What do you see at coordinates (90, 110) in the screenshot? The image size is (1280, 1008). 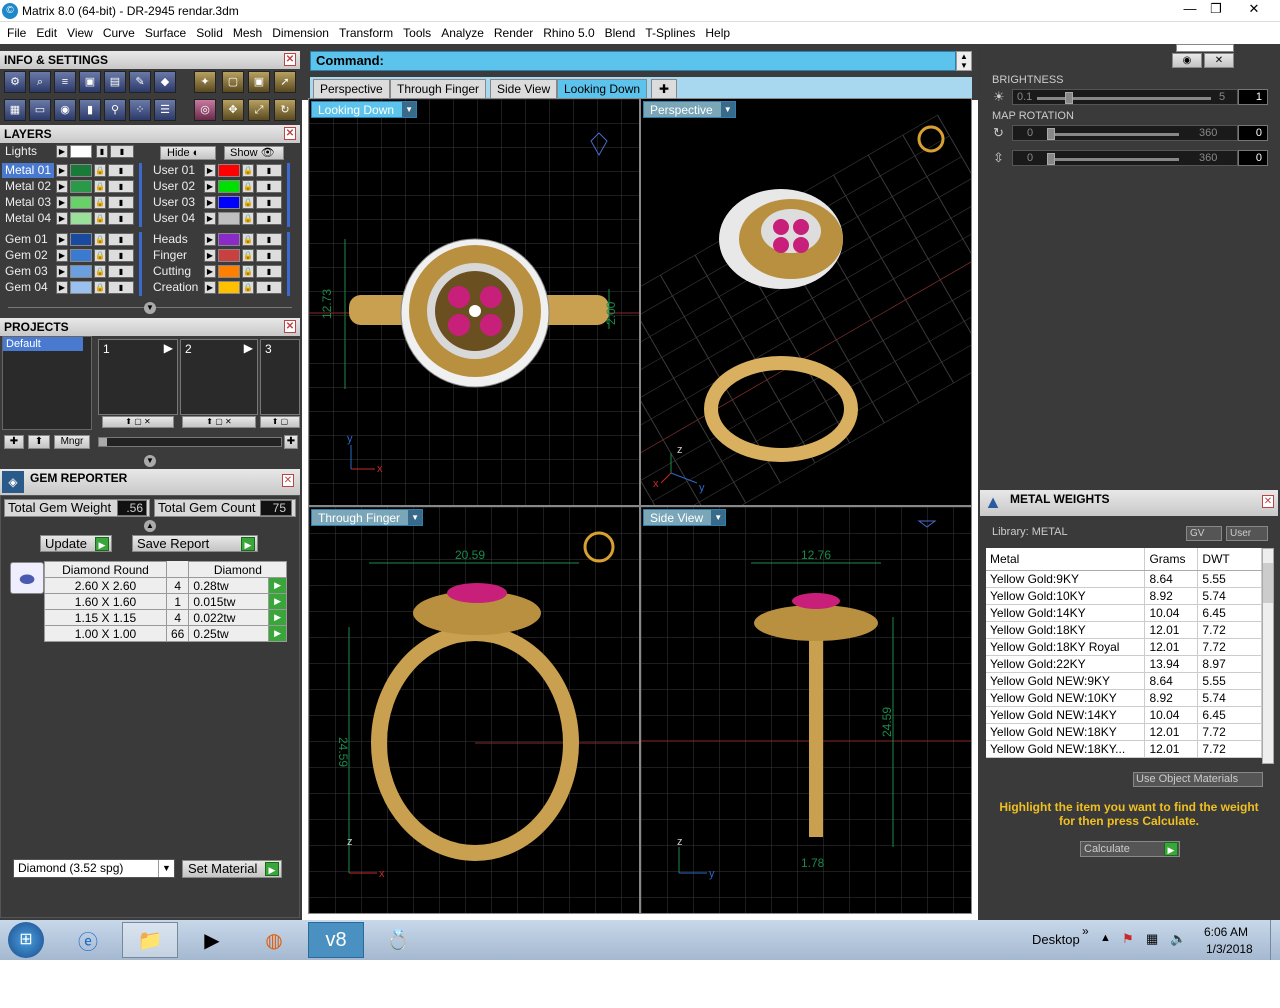 I see `cylinder-icon: ▮` at bounding box center [90, 110].